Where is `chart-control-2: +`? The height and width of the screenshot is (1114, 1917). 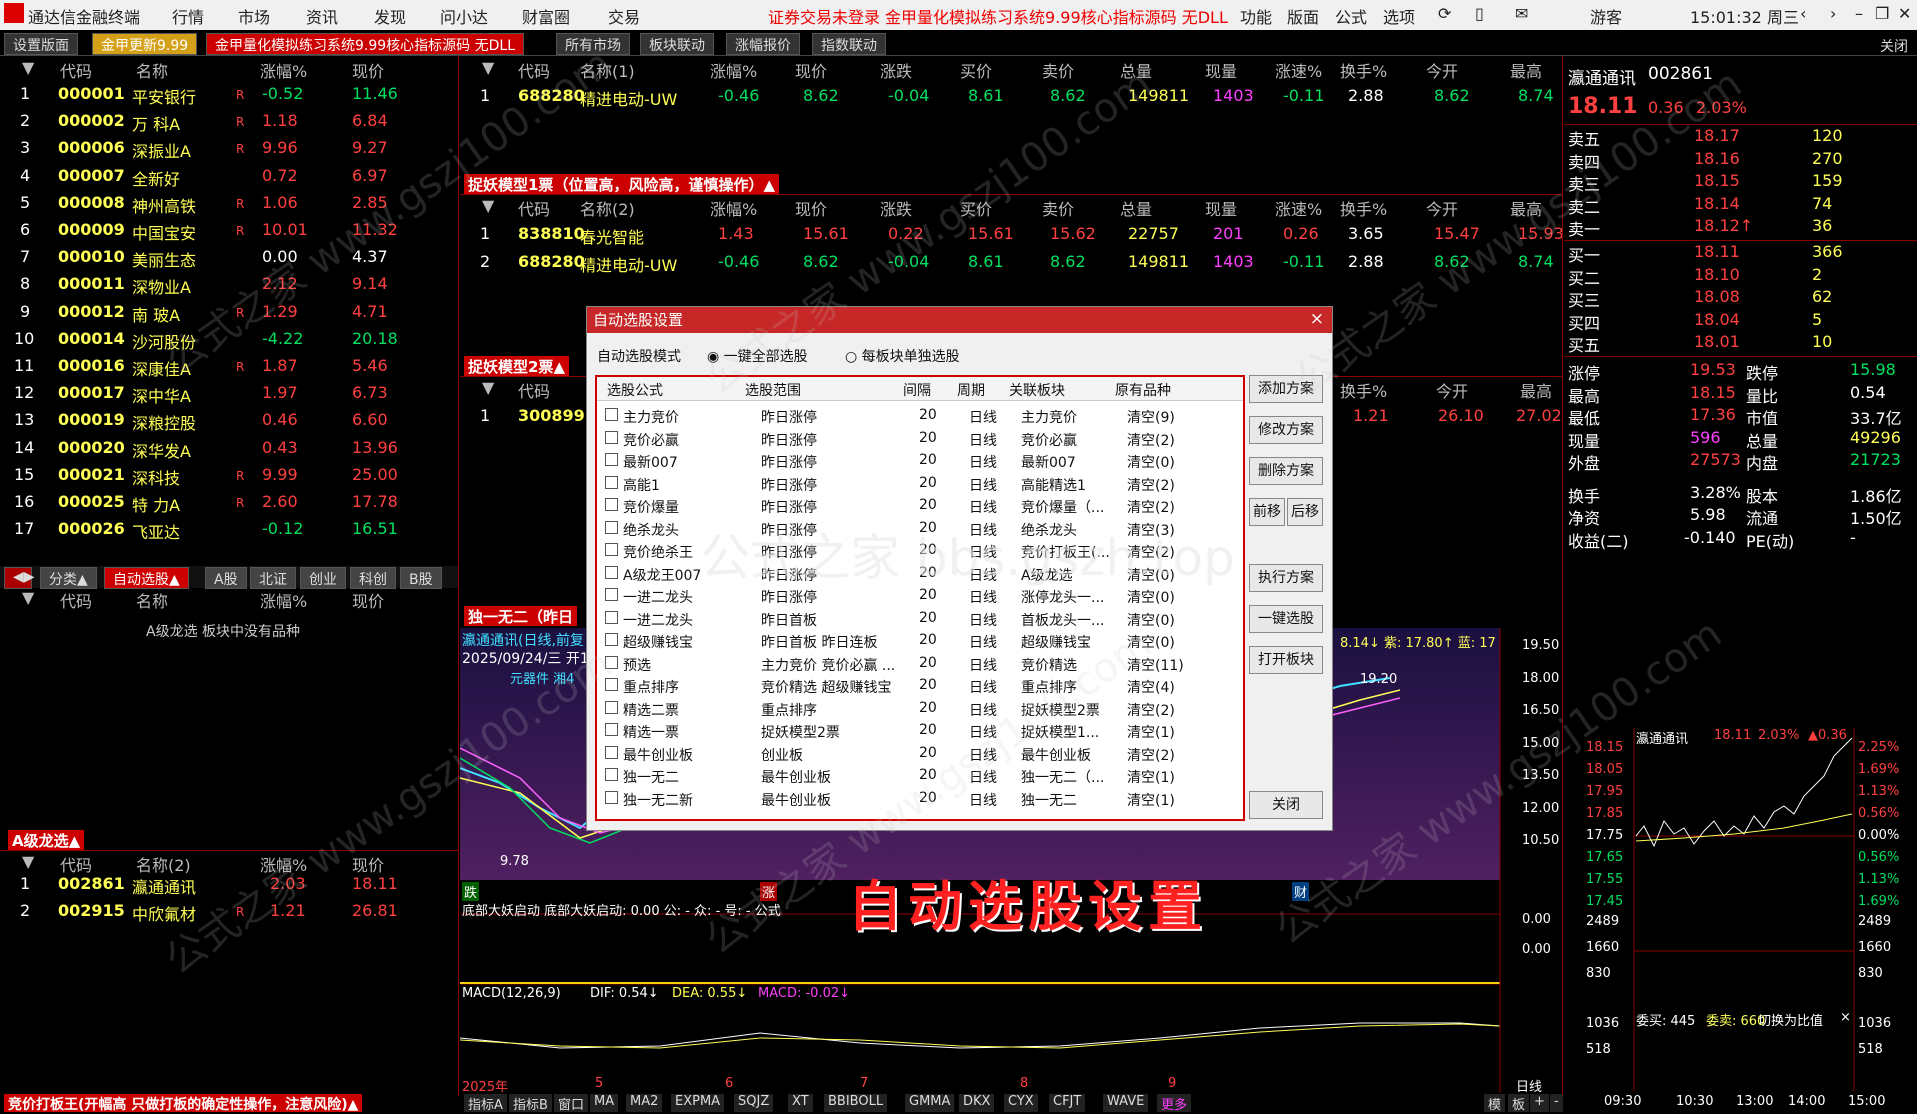
chart-control-2: + is located at coordinates (1539, 1103).